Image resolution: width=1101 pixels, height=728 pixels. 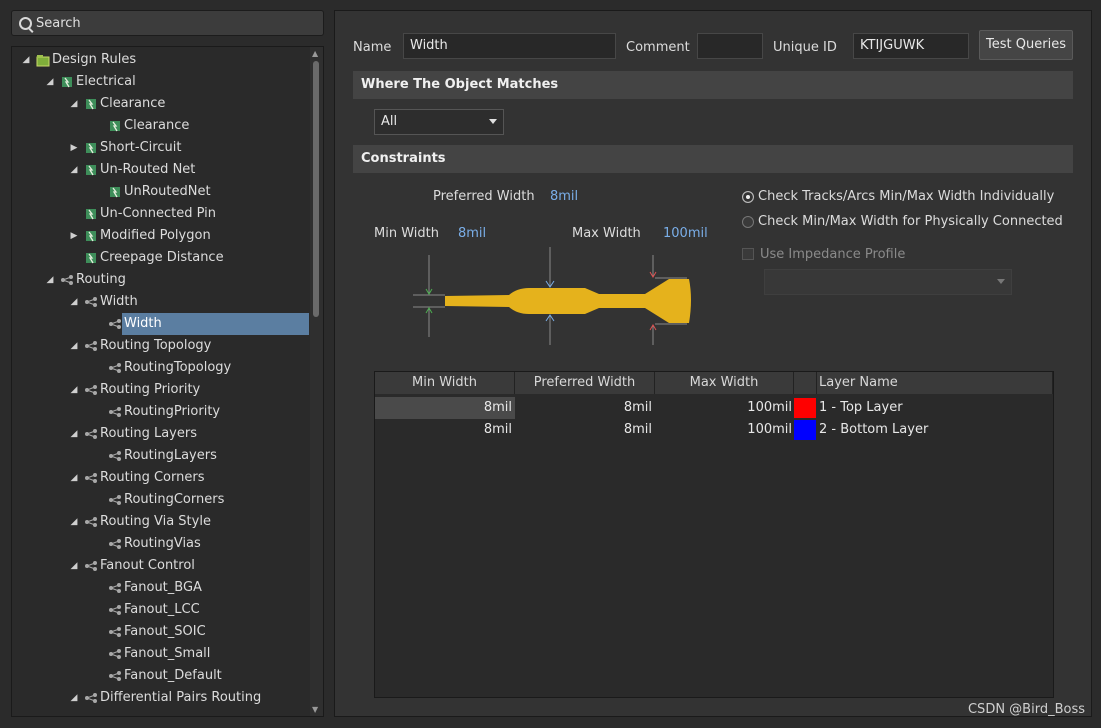 What do you see at coordinates (445, 383) in the screenshot?
I see `col-min-width: Min Width` at bounding box center [445, 383].